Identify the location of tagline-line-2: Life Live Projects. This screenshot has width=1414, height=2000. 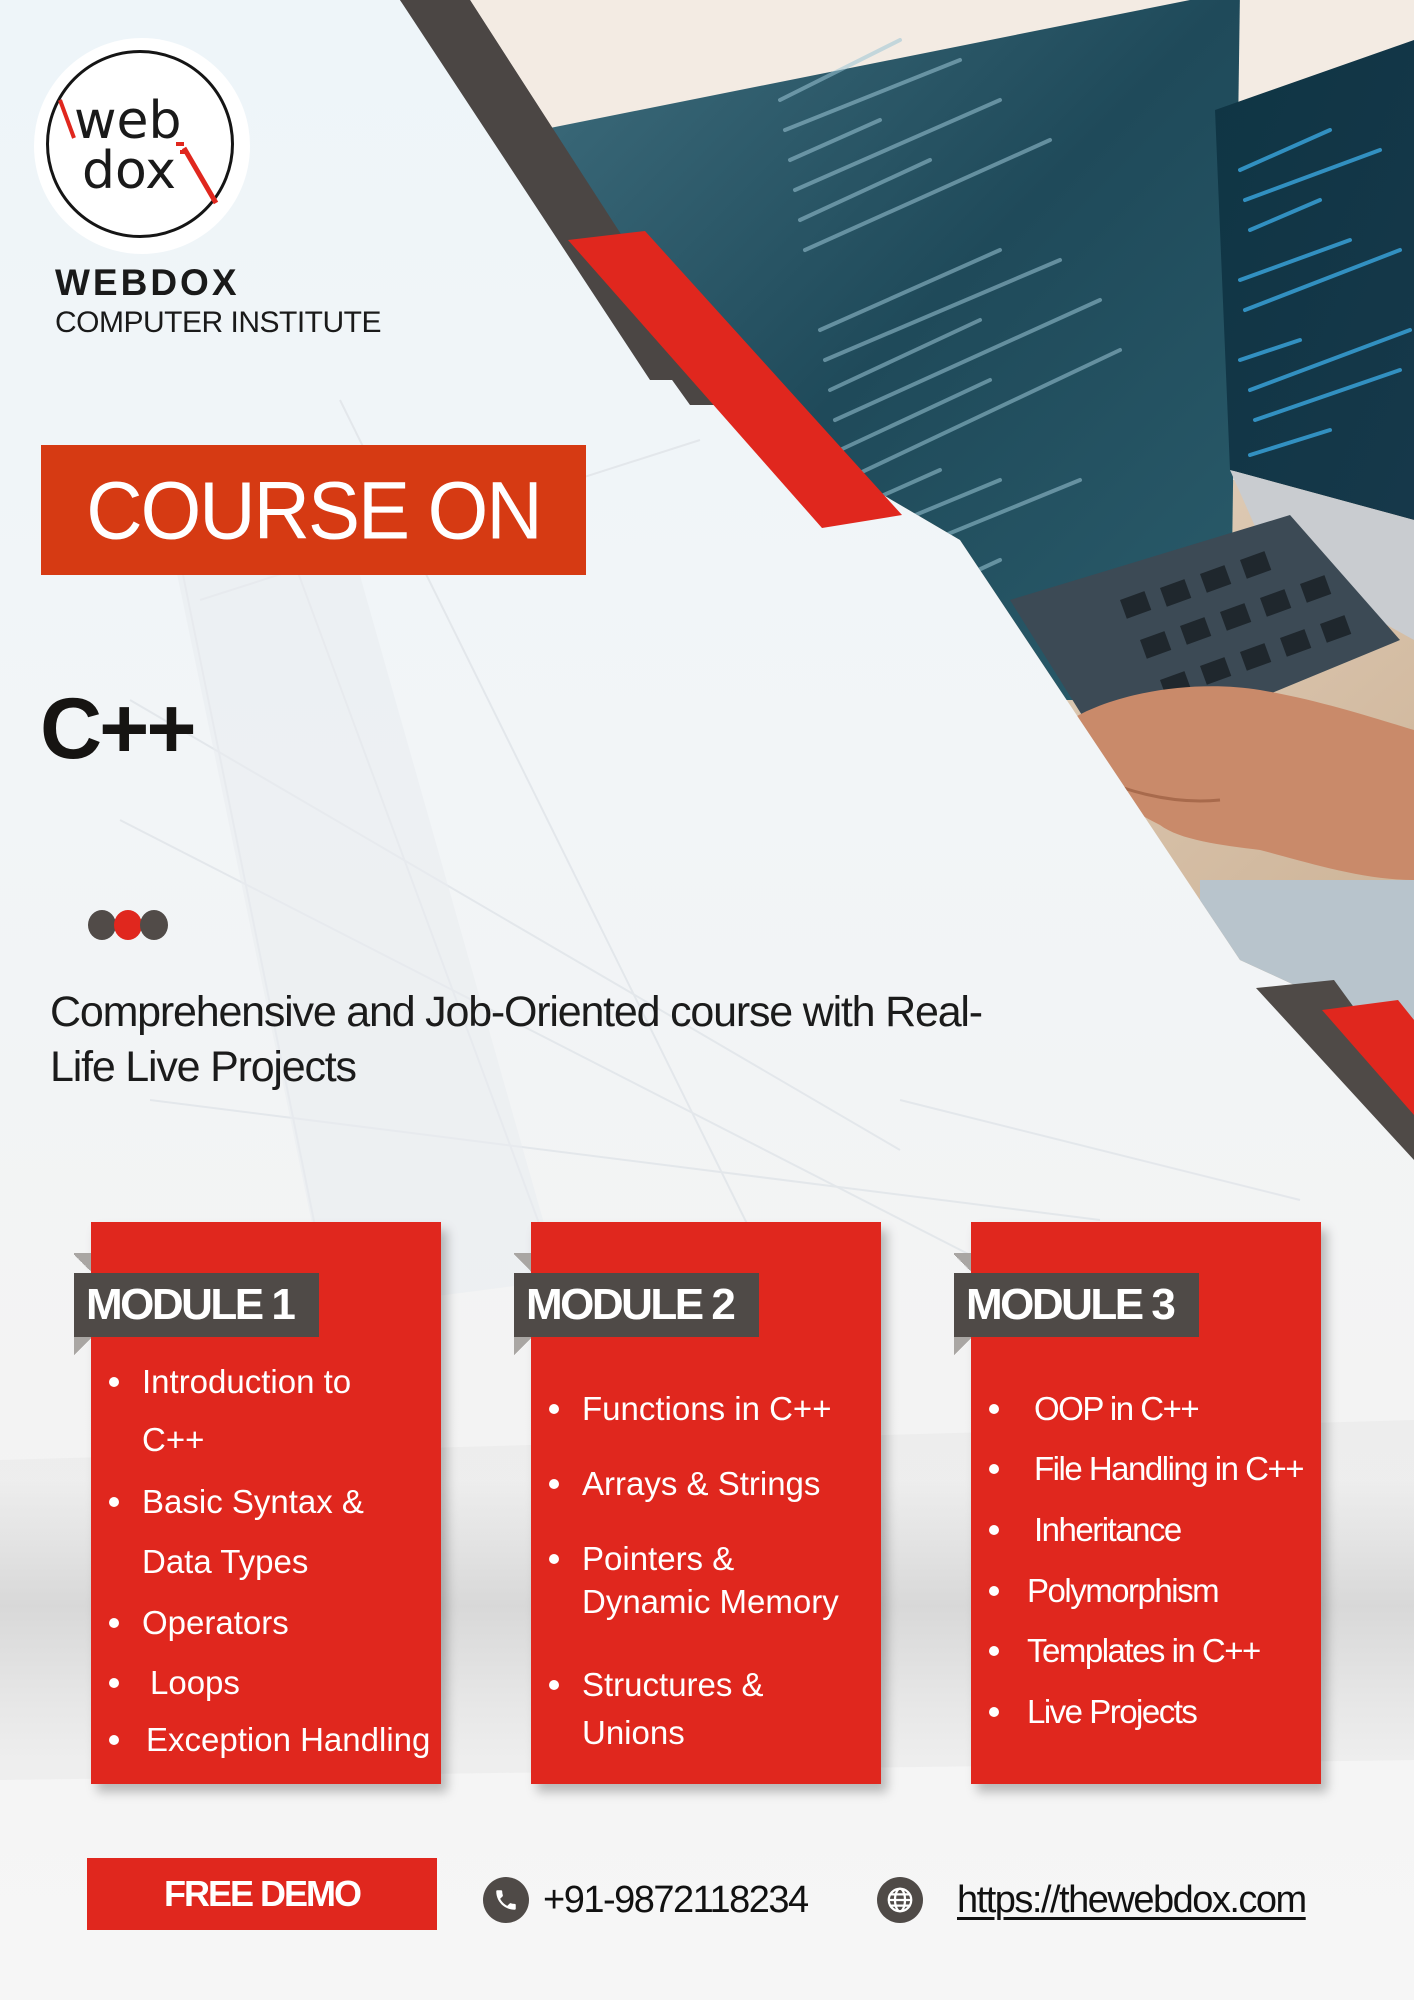
(203, 1067).